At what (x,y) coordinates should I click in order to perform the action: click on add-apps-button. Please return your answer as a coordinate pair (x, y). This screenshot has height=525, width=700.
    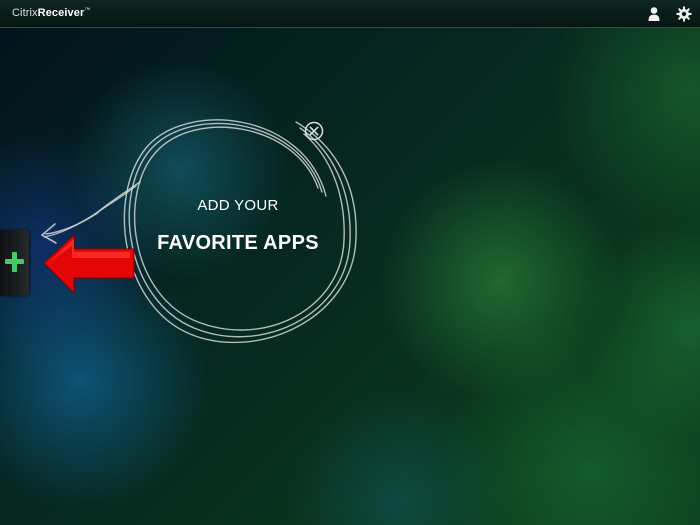
    Looking at the image, I should click on (14, 263).